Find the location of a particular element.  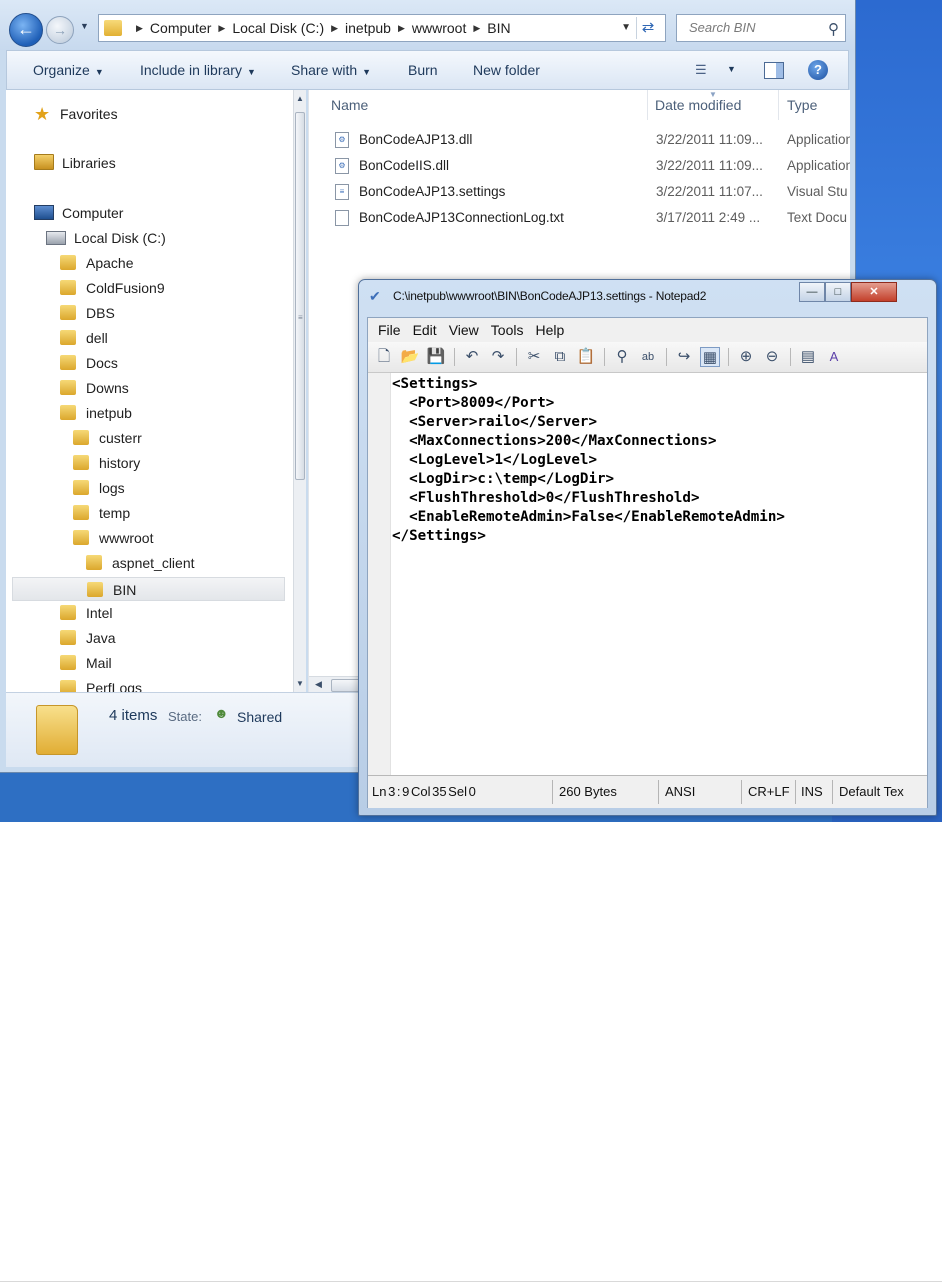

zoom-out-icon: ⊖ is located at coordinates (772, 357).